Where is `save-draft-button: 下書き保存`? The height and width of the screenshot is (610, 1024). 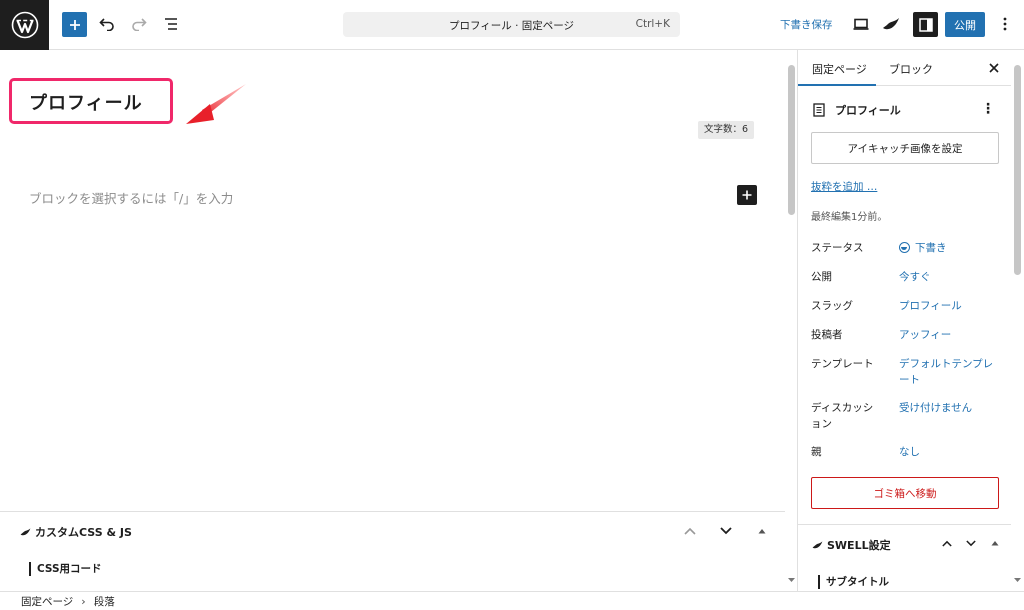 save-draft-button: 下書き保存 is located at coordinates (806, 24).